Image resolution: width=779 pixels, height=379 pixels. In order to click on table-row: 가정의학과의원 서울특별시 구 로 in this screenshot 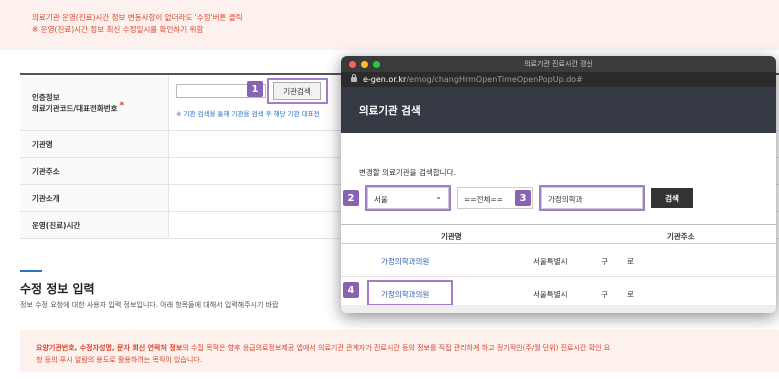, I will do `click(558, 260)`.